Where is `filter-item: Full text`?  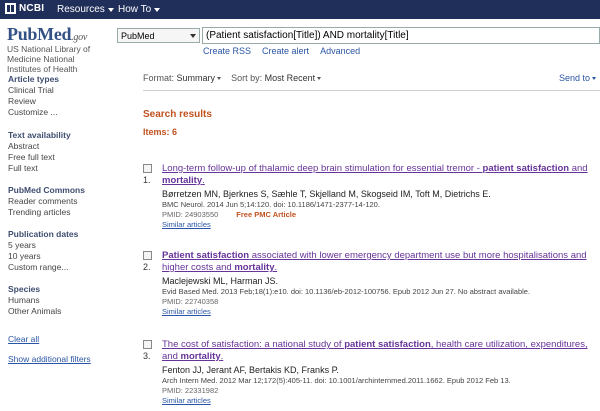 filter-item: Full text is located at coordinates (64, 168).